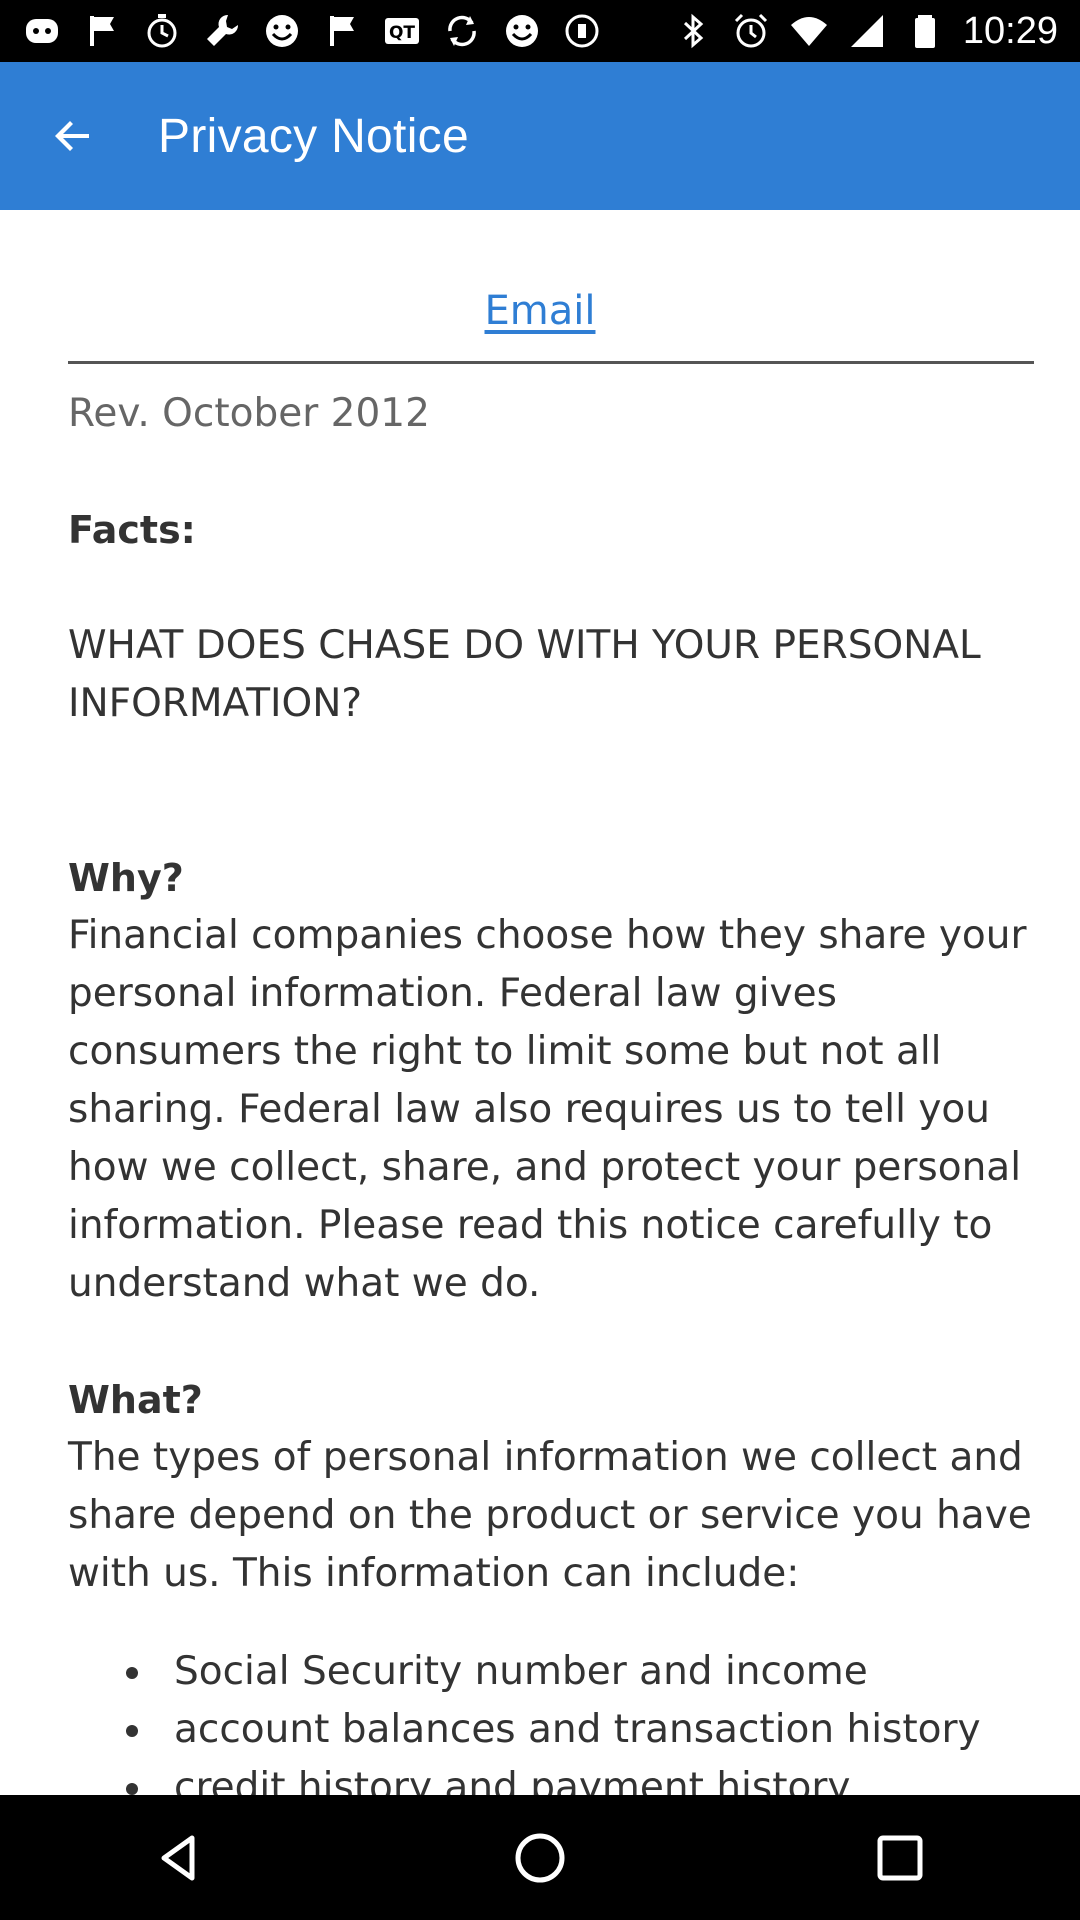  What do you see at coordinates (553, 1672) in the screenshot?
I see `list-item: Social Security number and income` at bounding box center [553, 1672].